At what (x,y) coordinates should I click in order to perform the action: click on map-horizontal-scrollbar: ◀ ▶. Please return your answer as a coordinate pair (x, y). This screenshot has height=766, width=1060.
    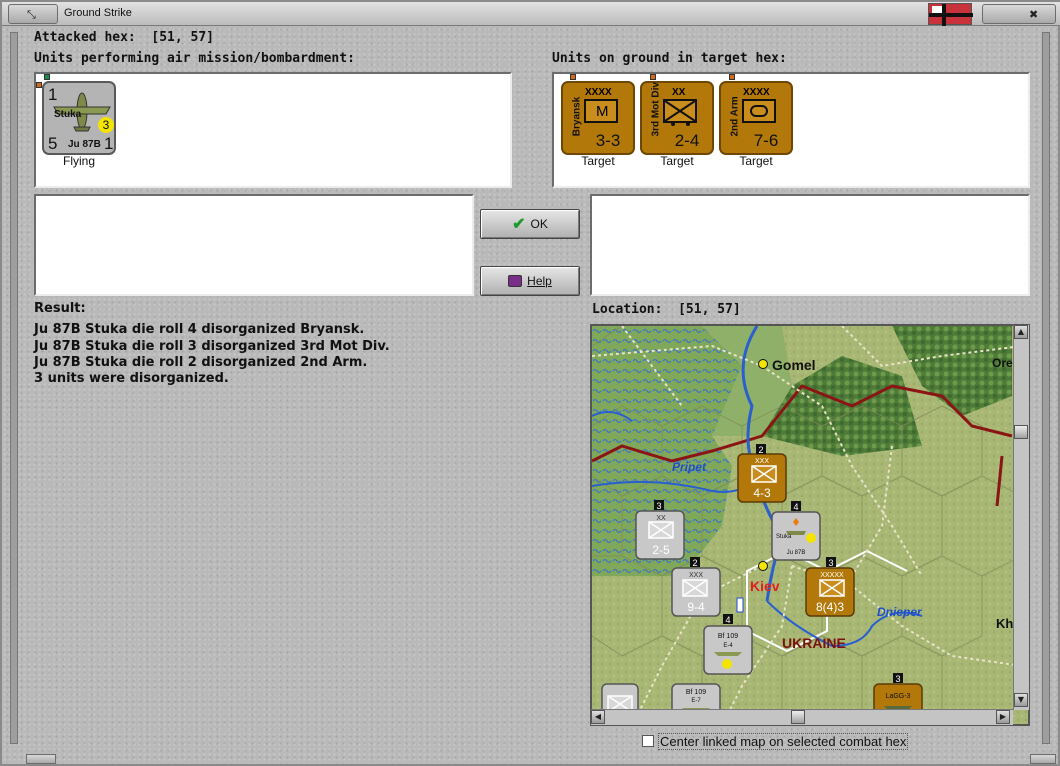
    Looking at the image, I should click on (802, 717).